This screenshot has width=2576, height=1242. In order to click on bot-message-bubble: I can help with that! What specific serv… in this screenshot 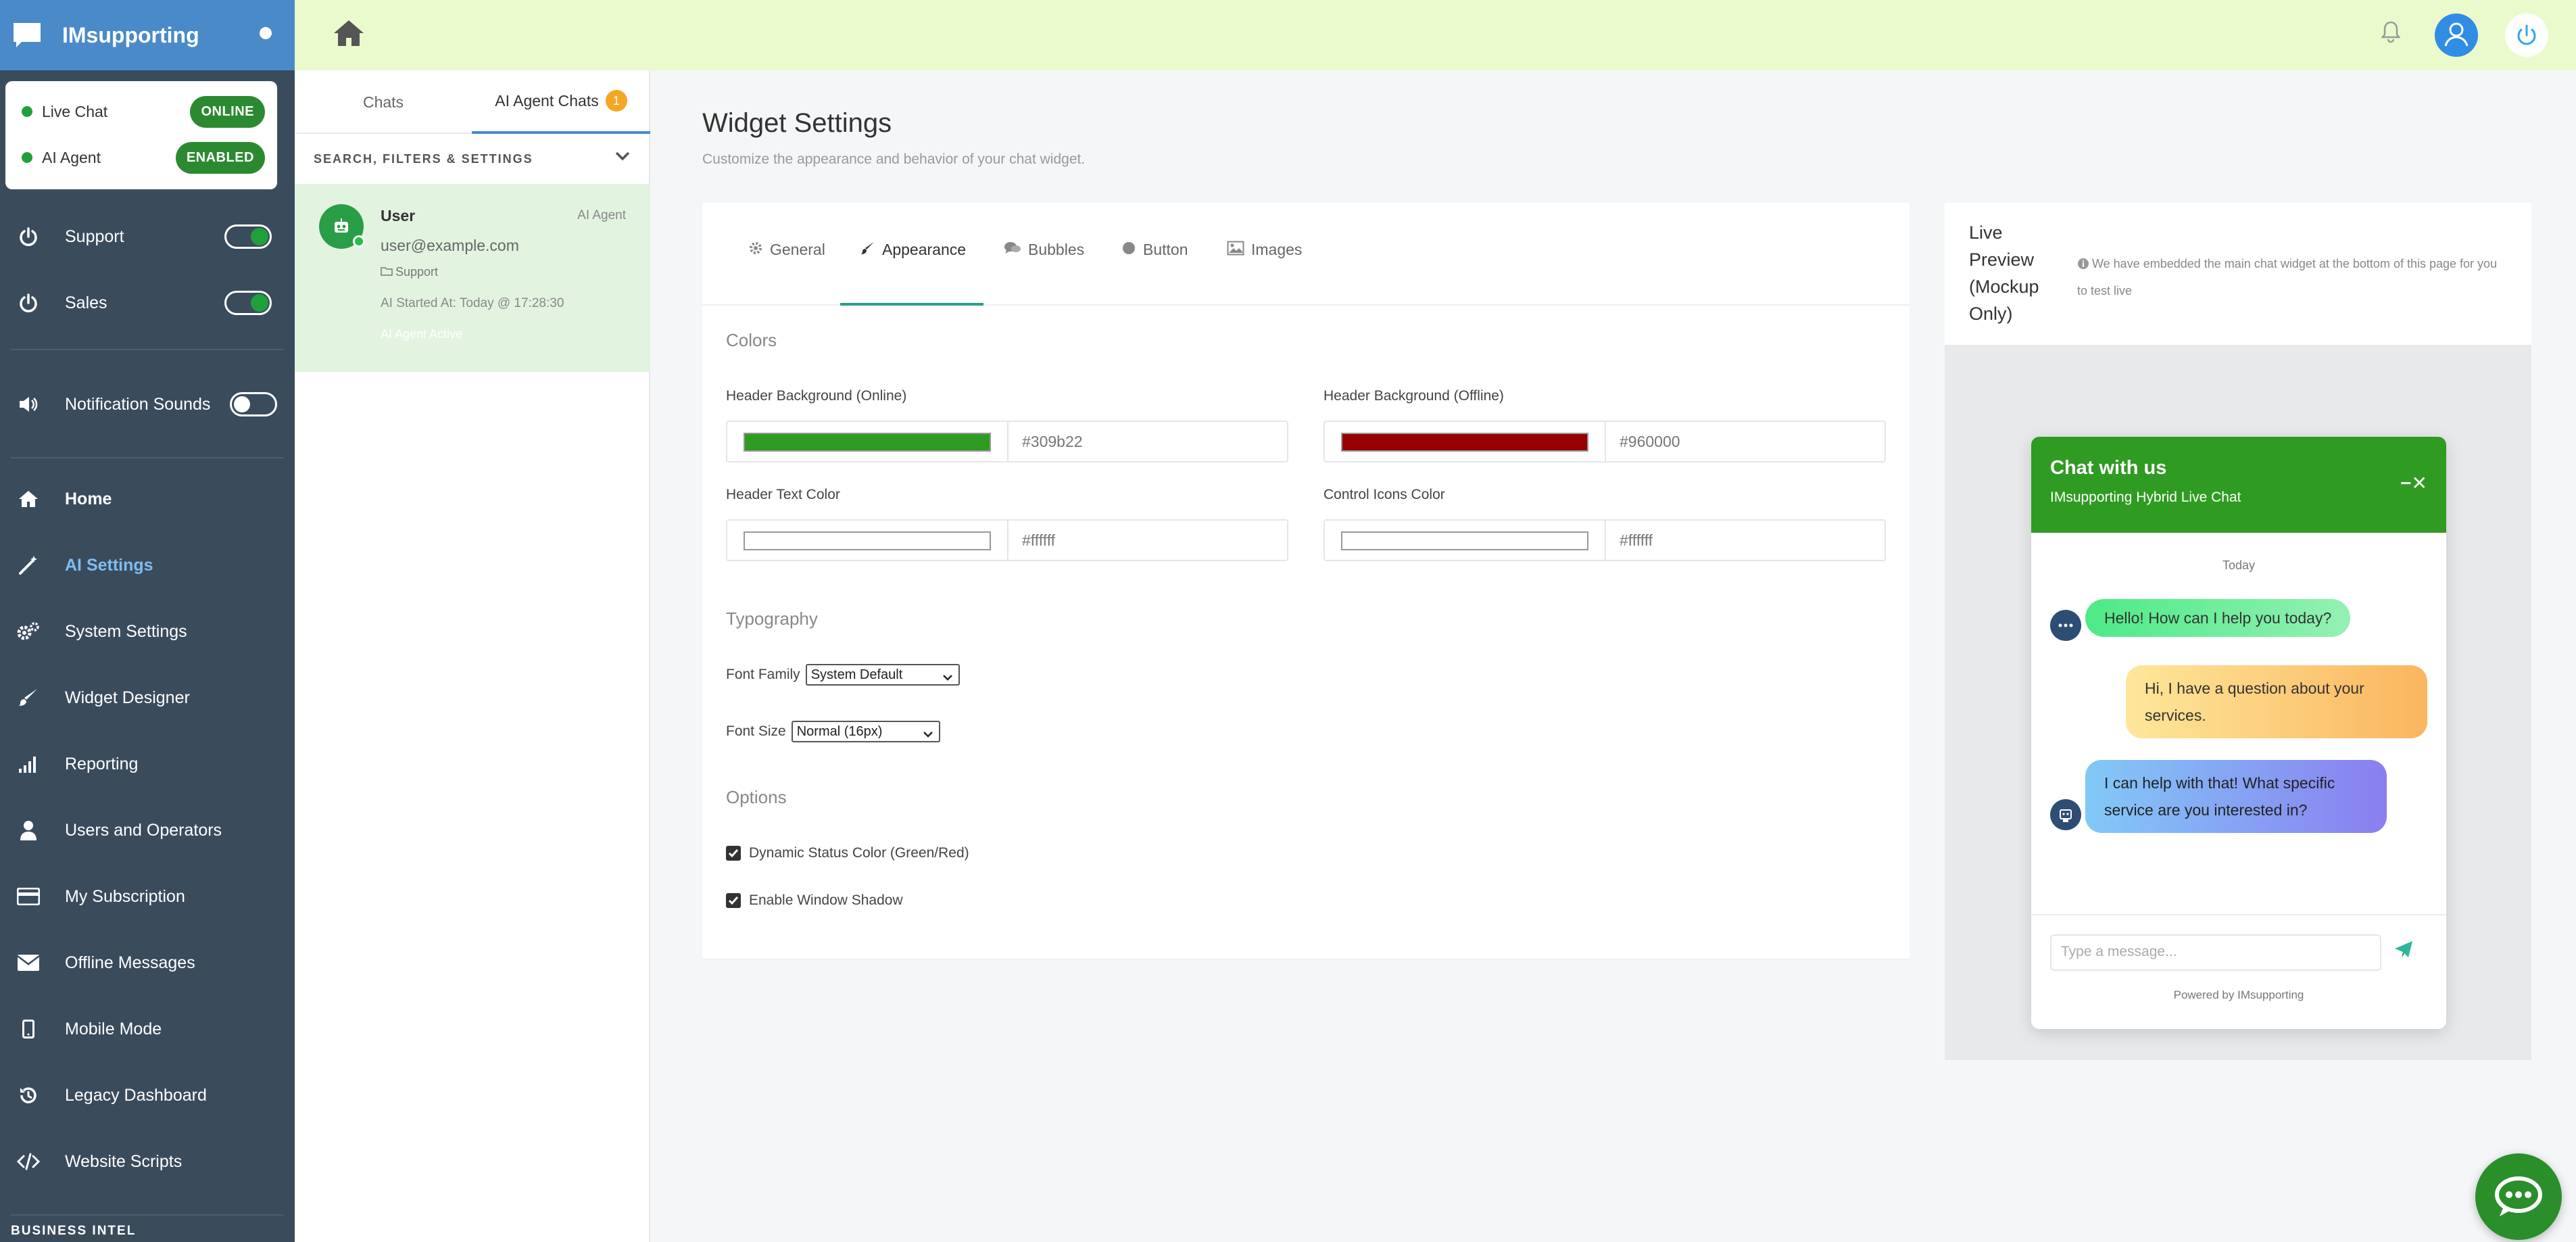, I will do `click(2236, 796)`.